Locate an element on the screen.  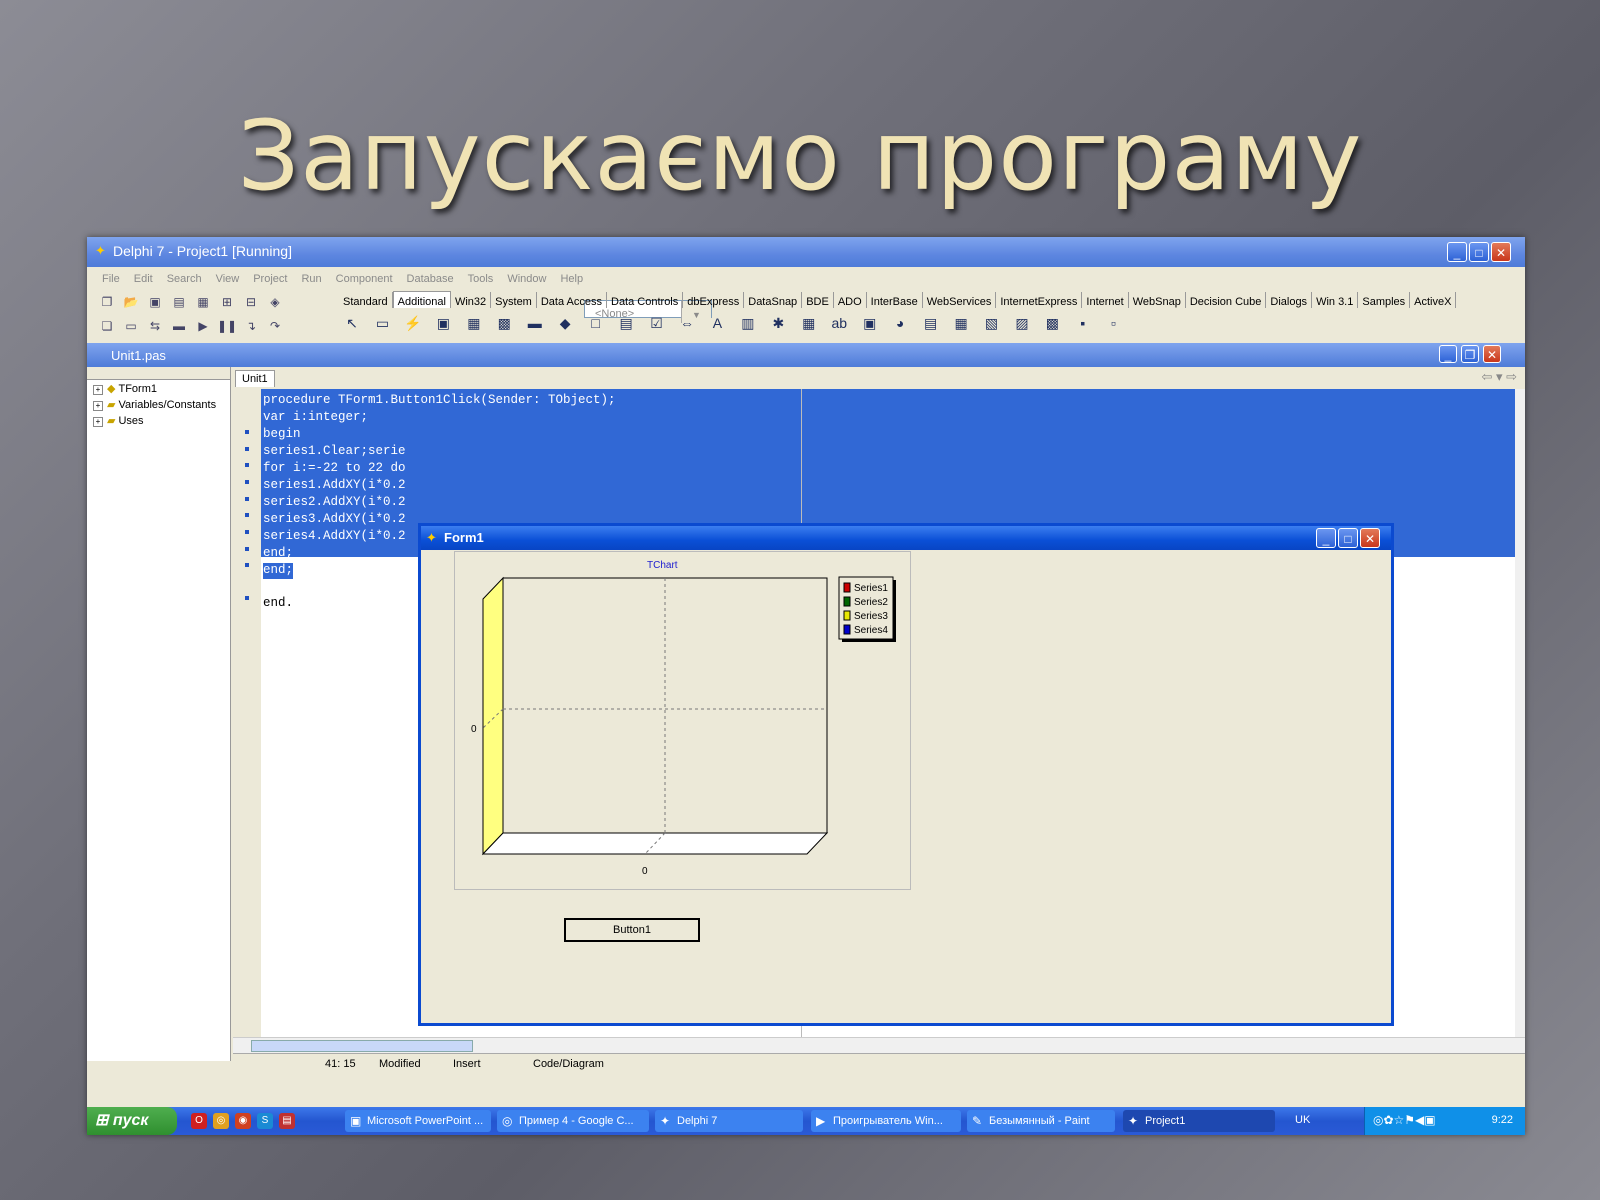
palette-tab-activex: ActiveX is located at coordinates (1433, 300).